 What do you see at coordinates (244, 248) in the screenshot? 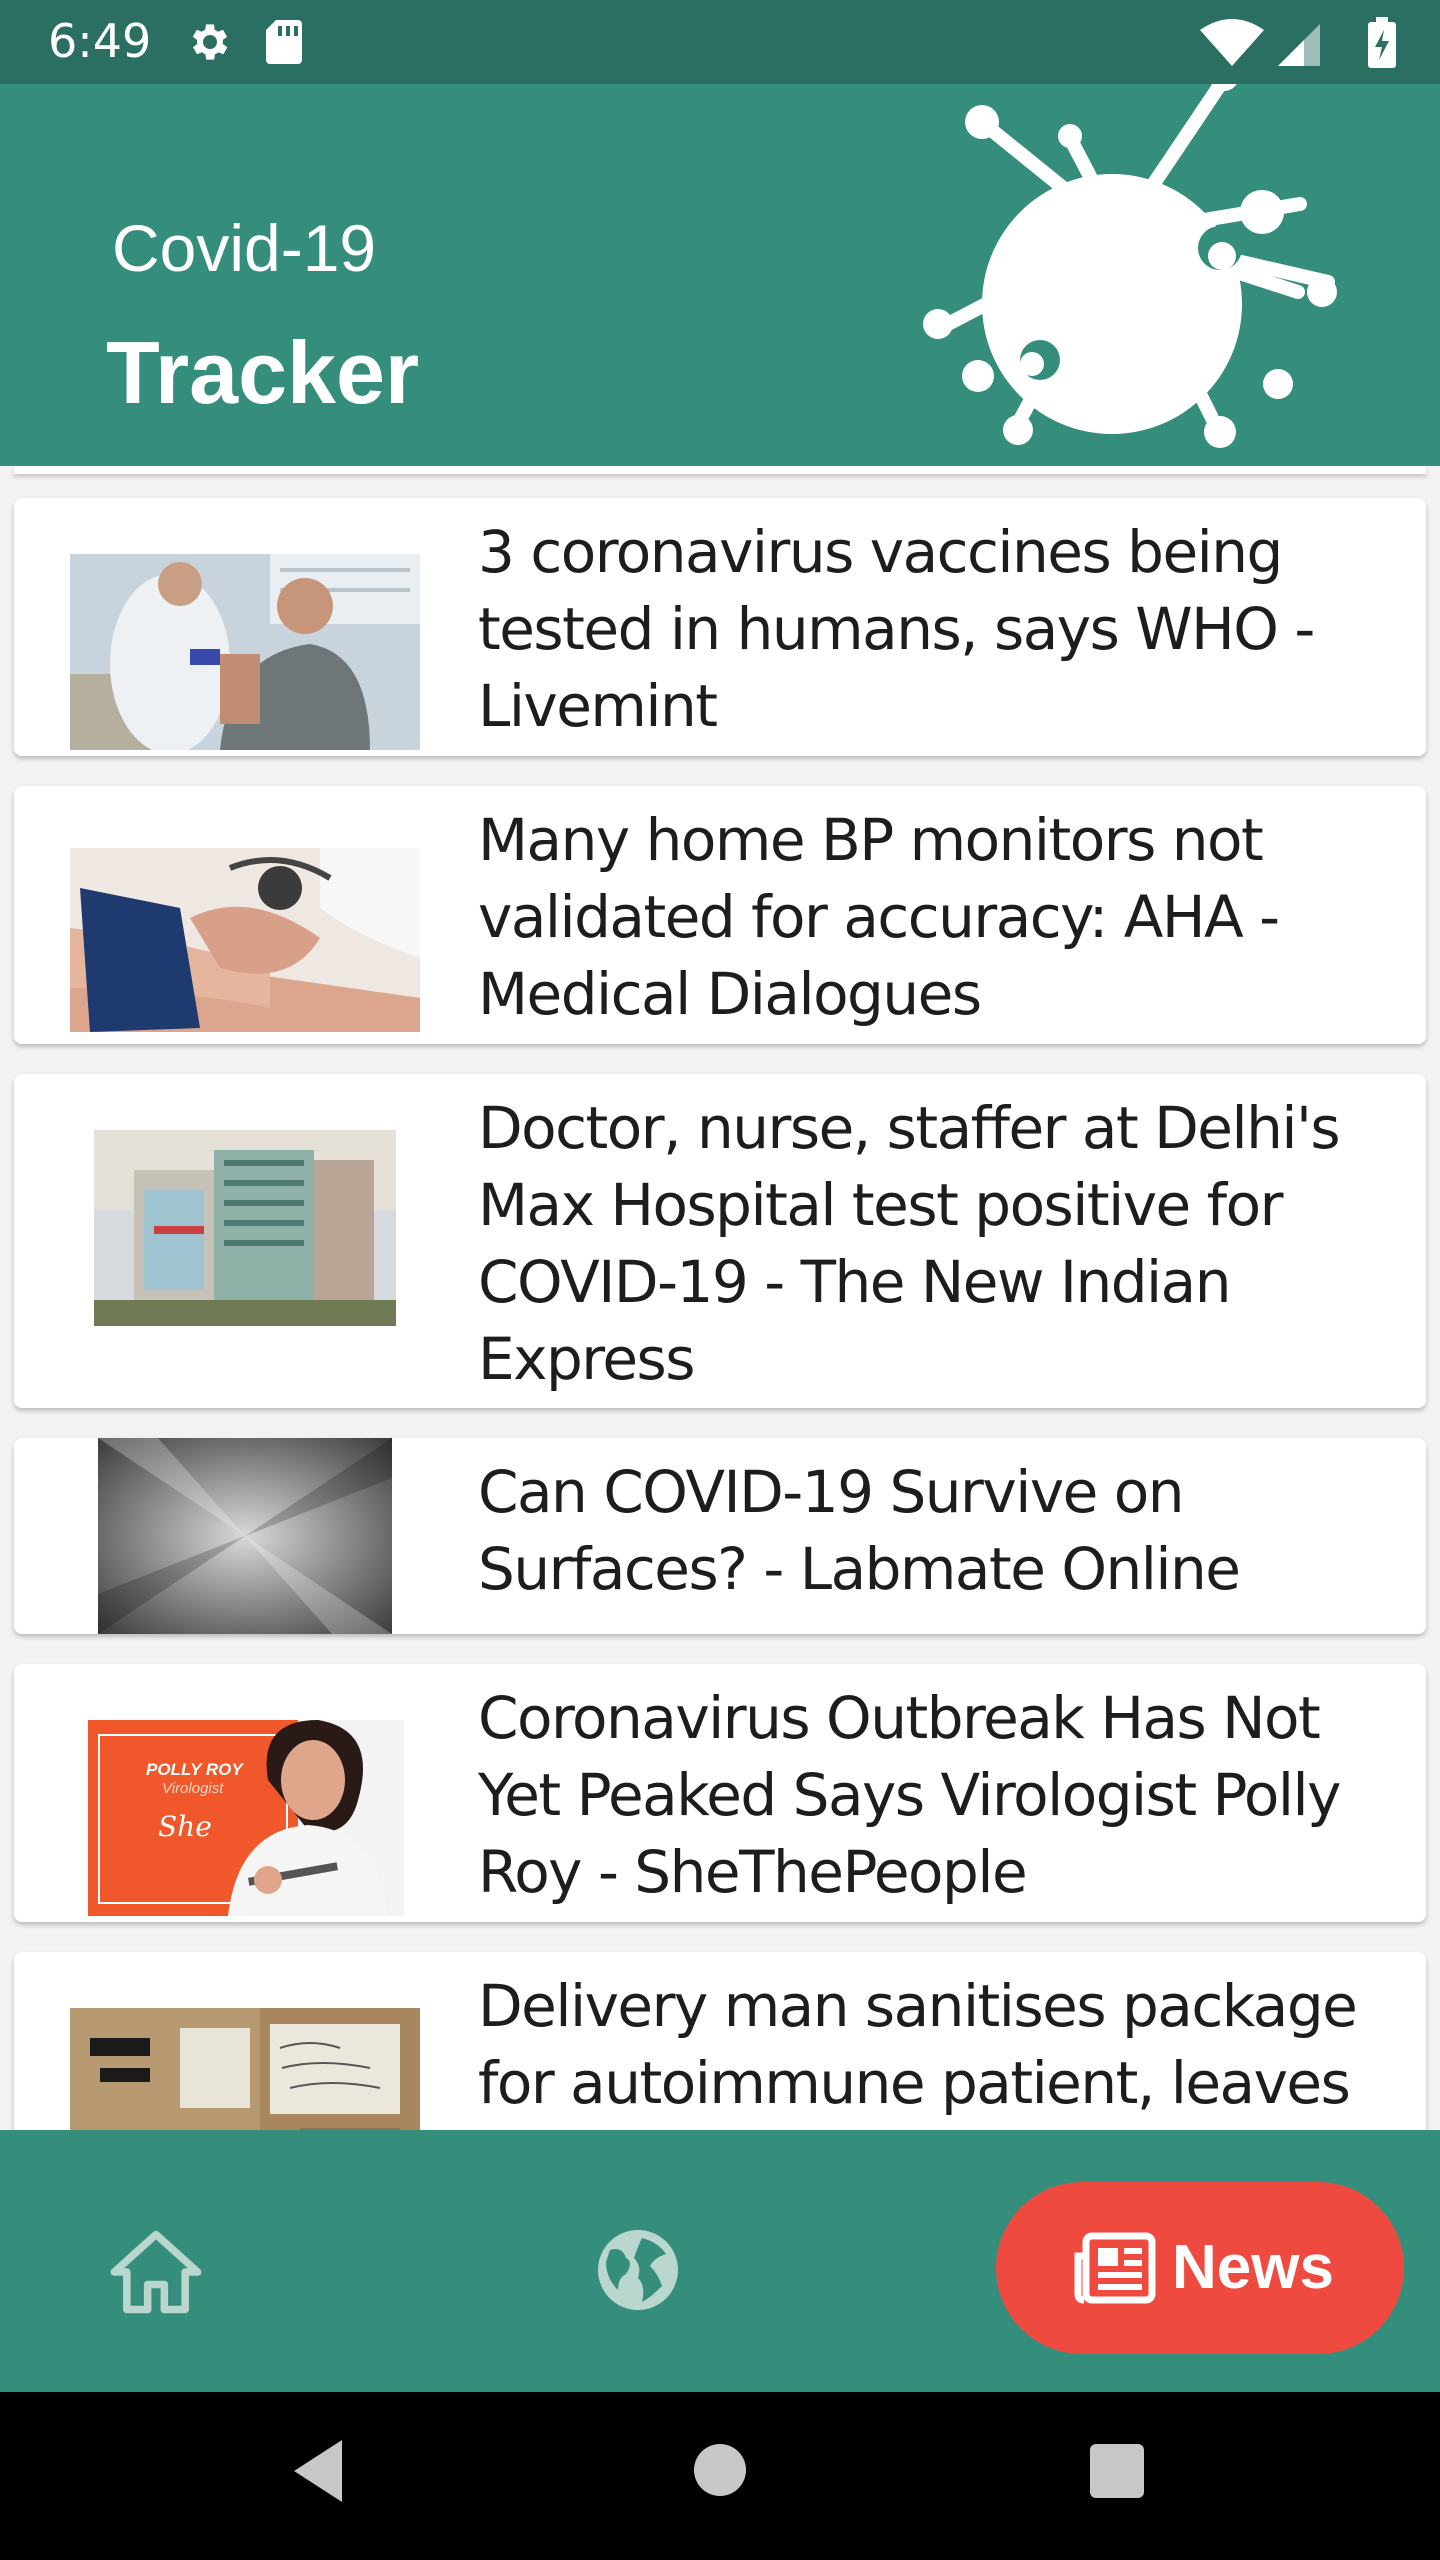
I see `app-subtitle: Covid-19` at bounding box center [244, 248].